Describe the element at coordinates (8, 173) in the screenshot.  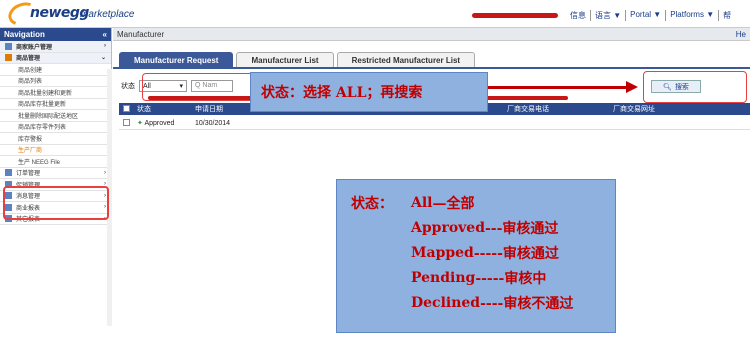
I see `order-icon` at that location.